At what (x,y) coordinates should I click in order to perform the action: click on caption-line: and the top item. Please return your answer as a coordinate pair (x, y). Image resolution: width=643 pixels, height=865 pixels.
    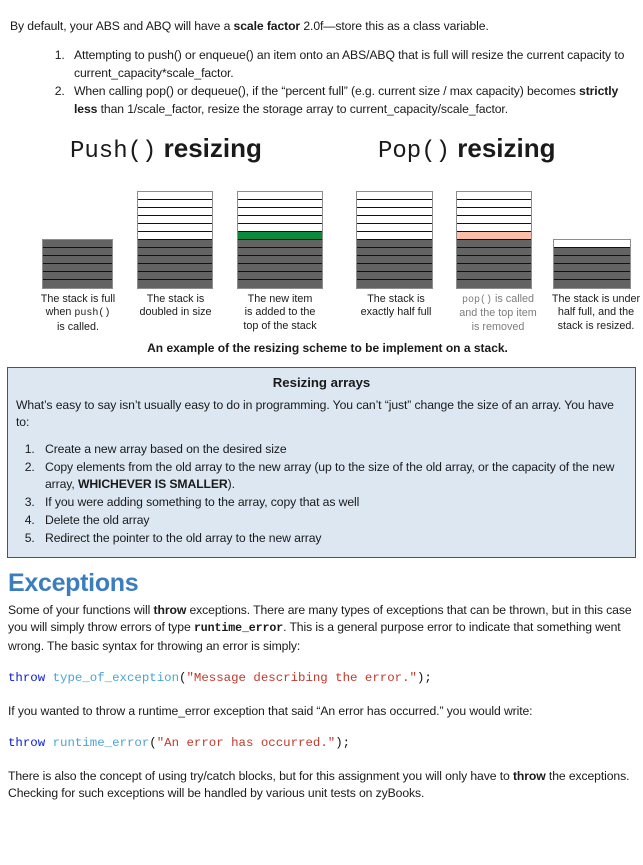
    Looking at the image, I should click on (498, 313).